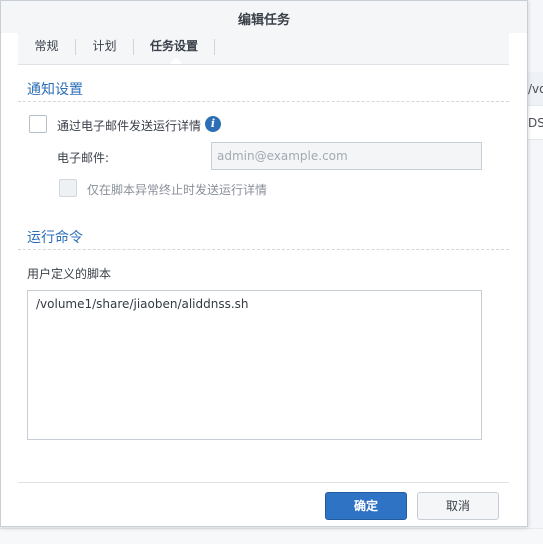  I want to click on background-list-row: /vo, so click(535, 89).